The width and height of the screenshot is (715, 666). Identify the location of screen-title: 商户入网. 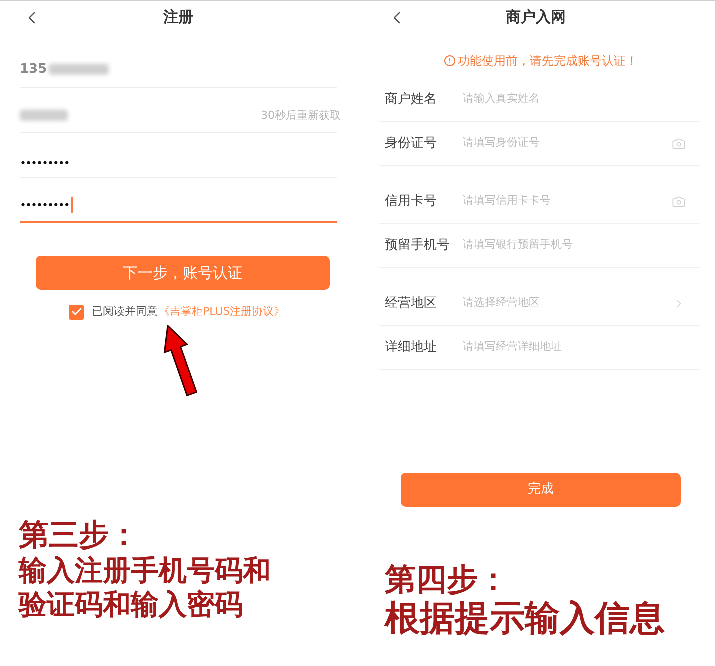
(536, 17).